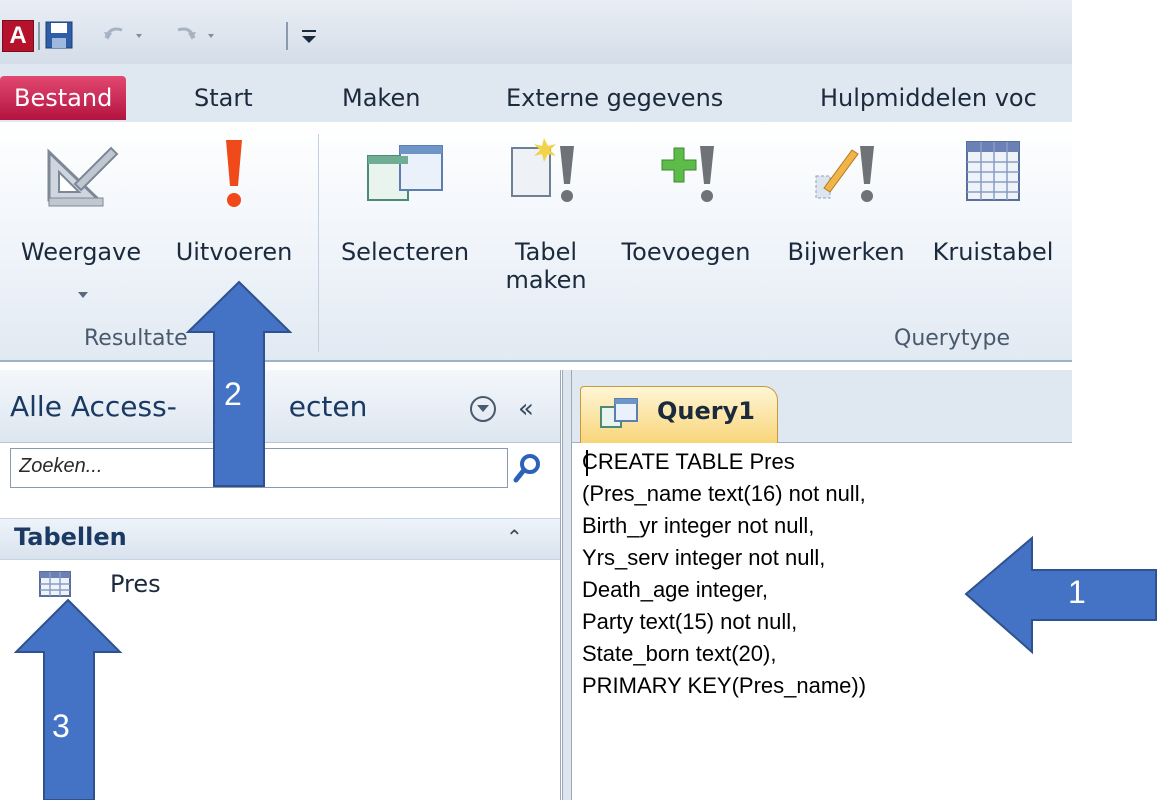 The image size is (1160, 800). I want to click on undo-icon, so click(126, 35).